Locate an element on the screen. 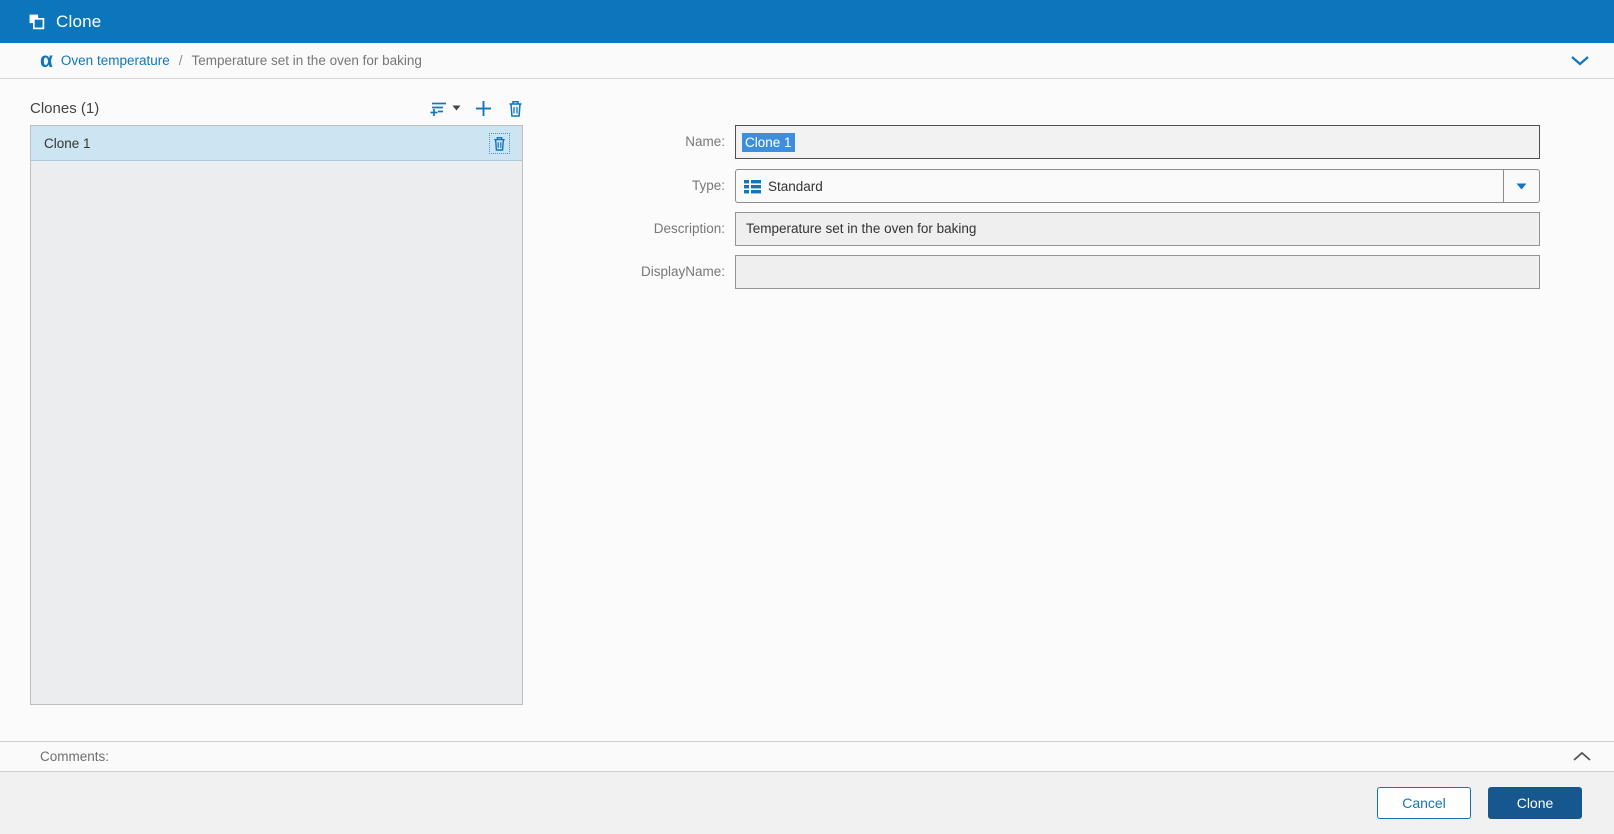  displayname-row: DisplayName: is located at coordinates (1070, 272).